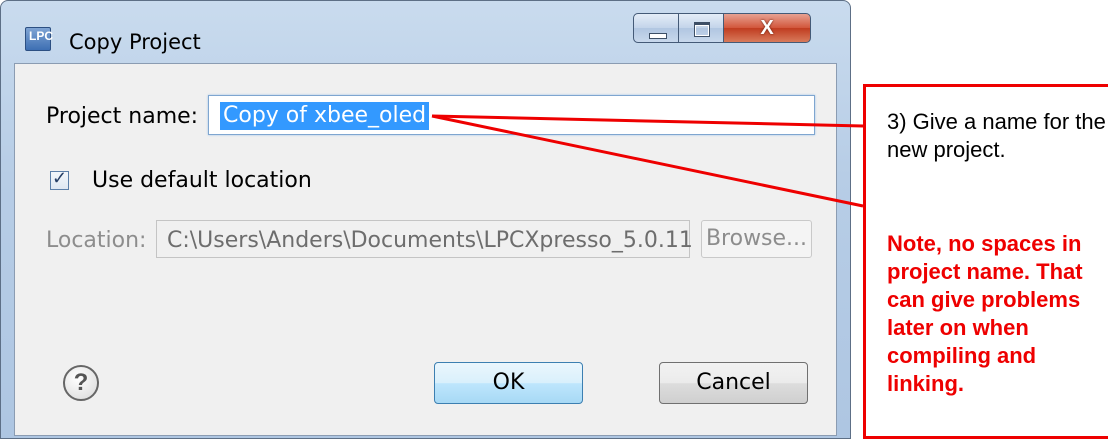  I want to click on arrow-line-lower, so click(647, 161).